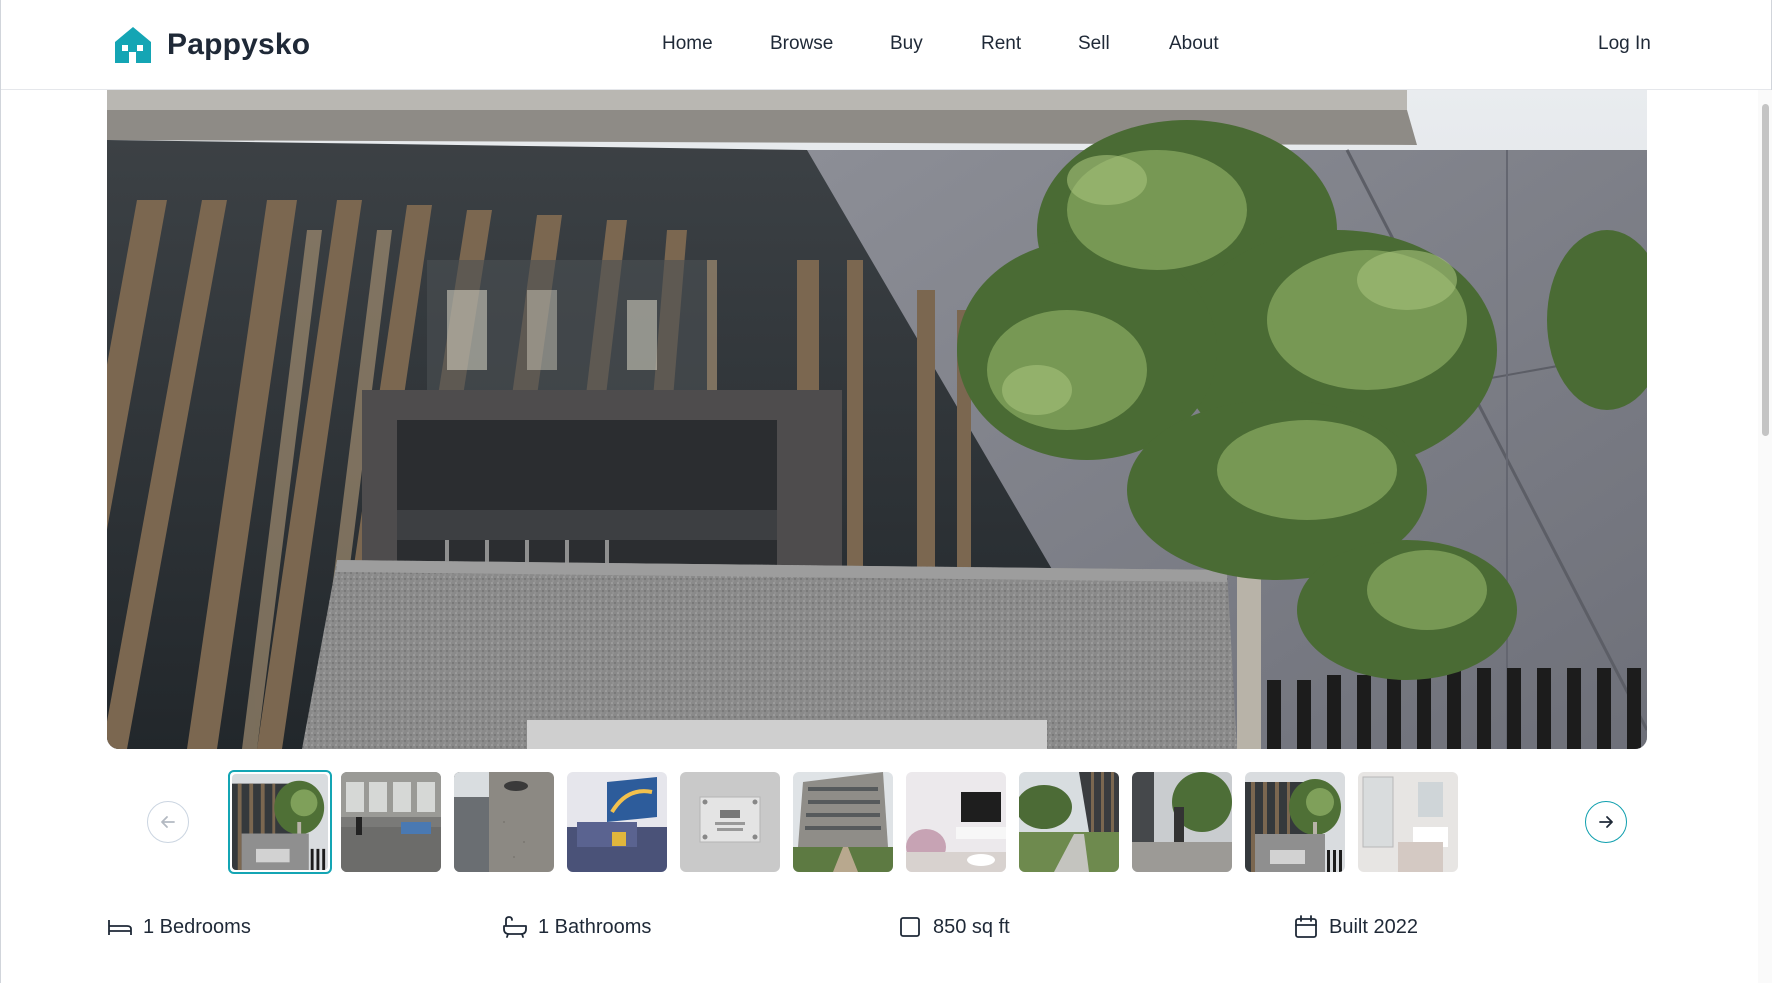 Image resolution: width=1782 pixels, height=983 pixels. What do you see at coordinates (133, 45) in the screenshot?
I see `house-icon` at bounding box center [133, 45].